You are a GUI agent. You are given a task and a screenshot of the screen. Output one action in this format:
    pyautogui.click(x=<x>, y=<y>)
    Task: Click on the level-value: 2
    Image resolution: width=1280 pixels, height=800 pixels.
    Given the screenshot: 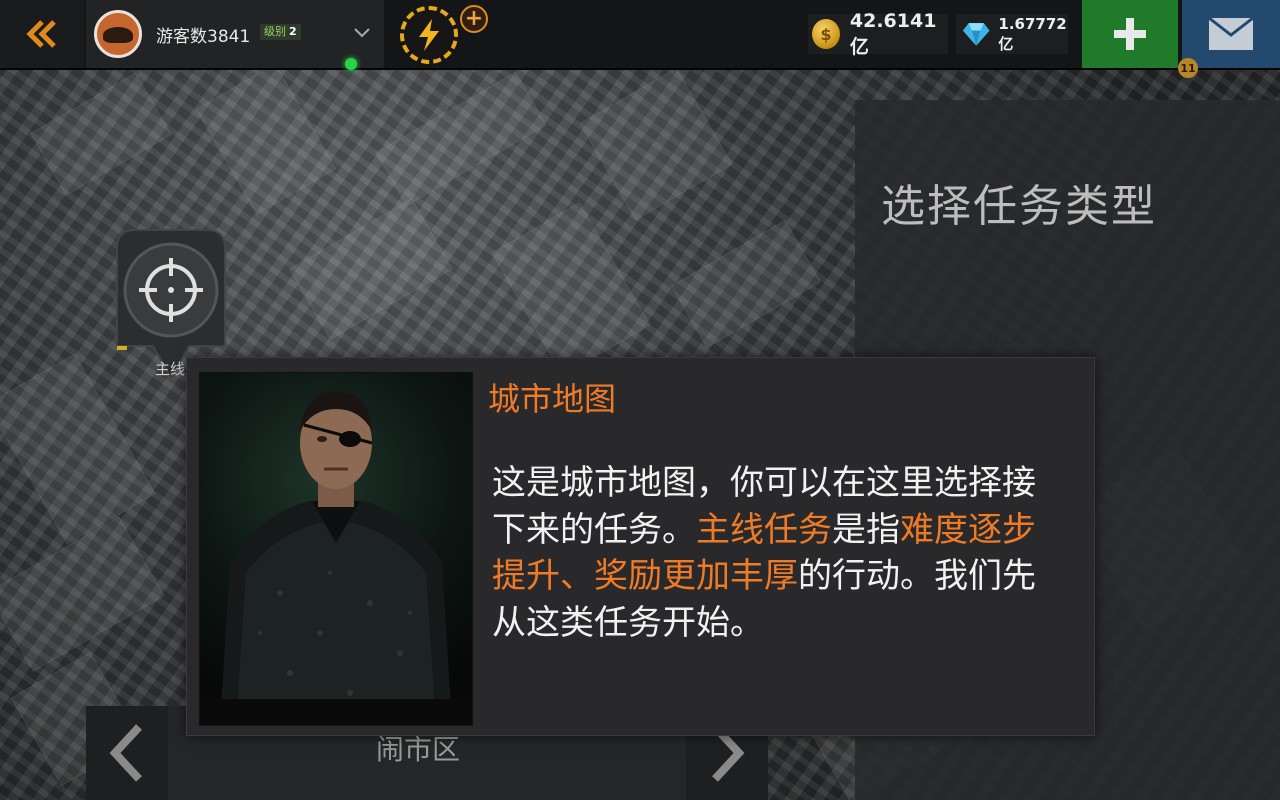 What is the action you would take?
    pyautogui.click(x=293, y=31)
    